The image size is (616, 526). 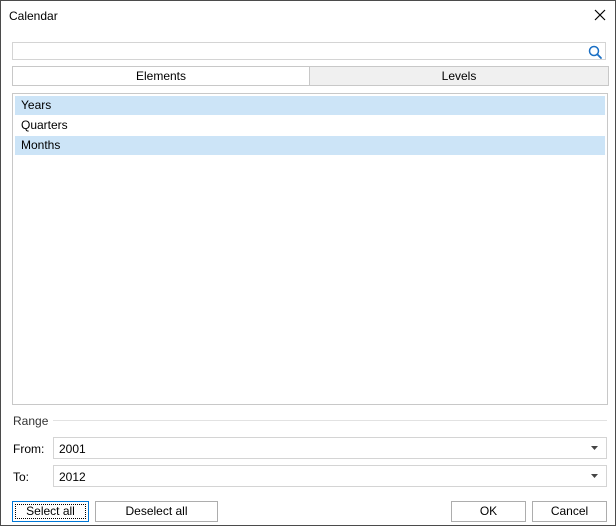 I want to click on to-label: To:, so click(x=21, y=477).